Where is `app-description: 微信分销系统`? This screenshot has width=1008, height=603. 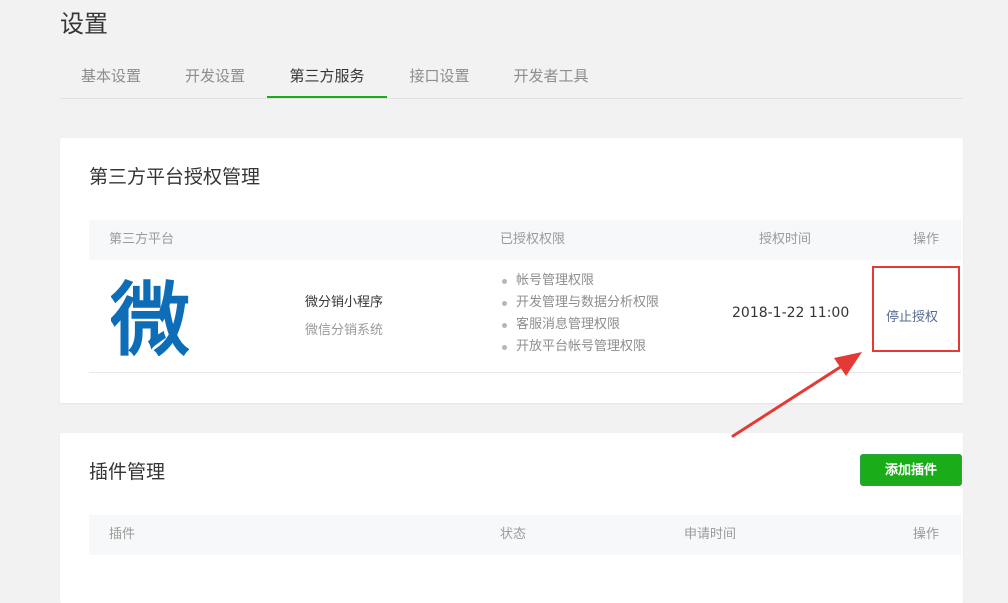 app-description: 微信分销系统 is located at coordinates (344, 330).